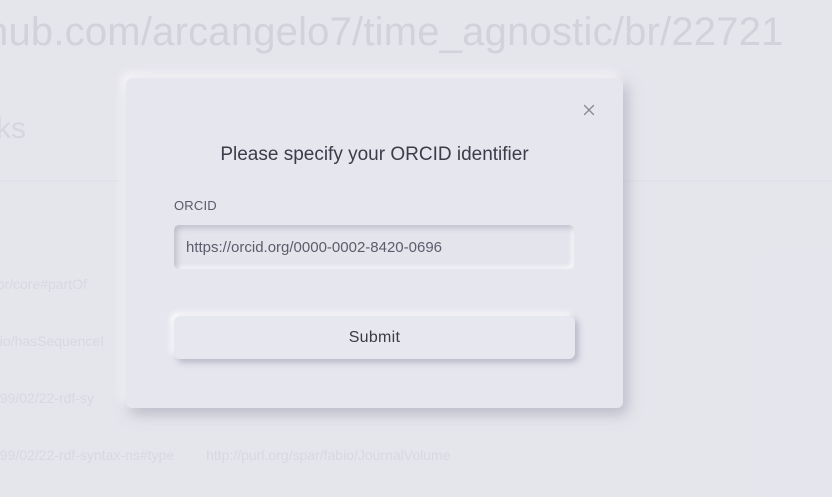 The height and width of the screenshot is (497, 832). I want to click on close-icon, so click(589, 110).